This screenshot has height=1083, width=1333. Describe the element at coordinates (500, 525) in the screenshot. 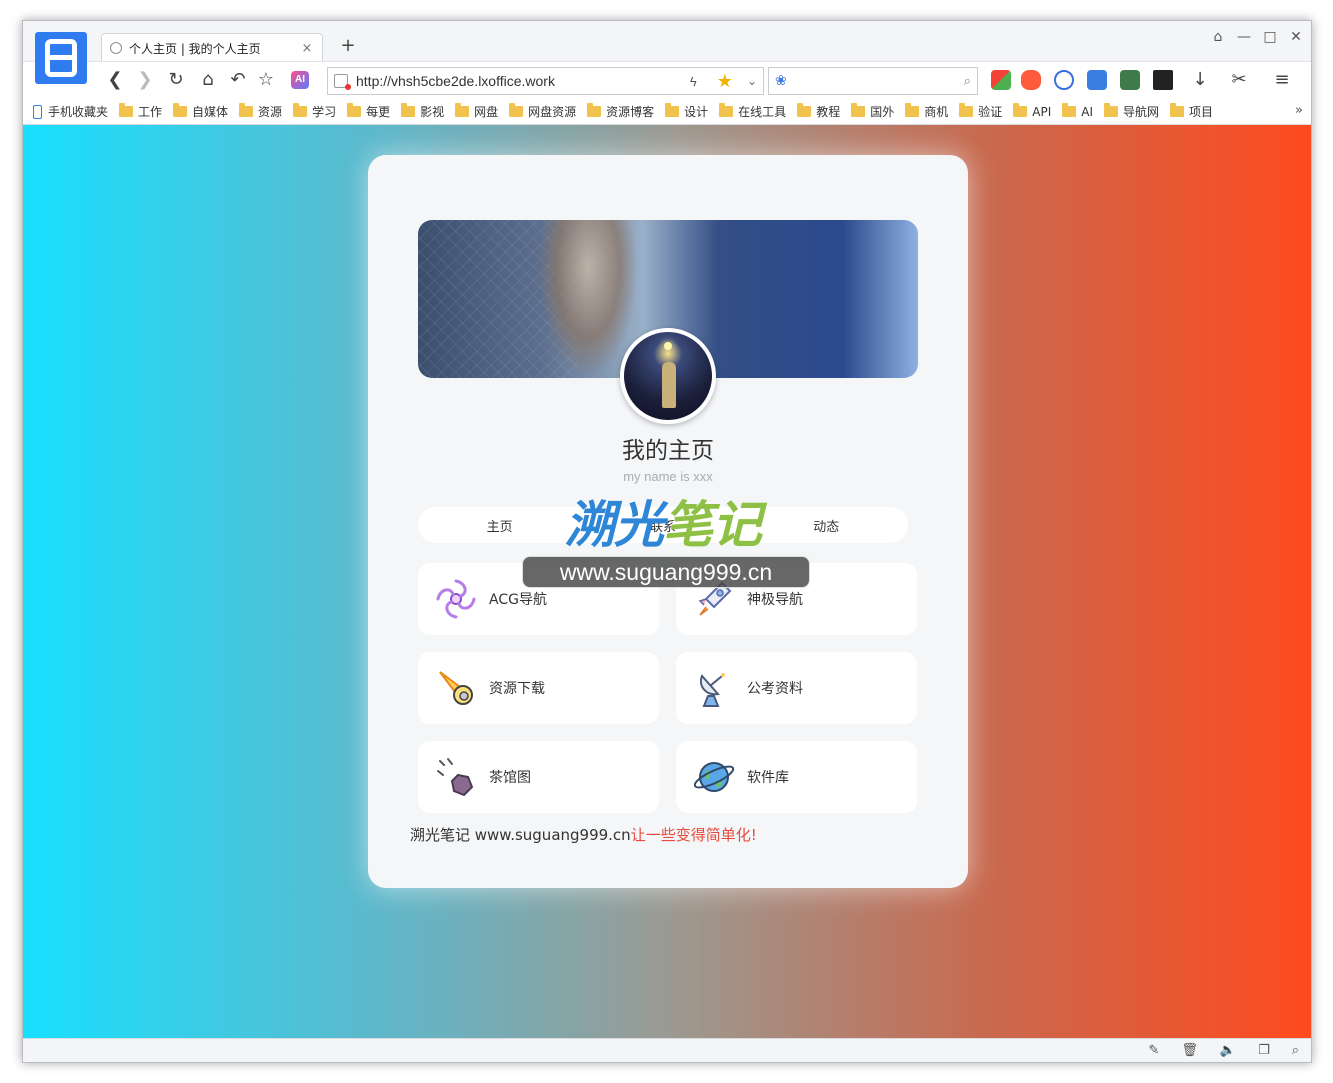

I see `tab-home: 主页` at that location.